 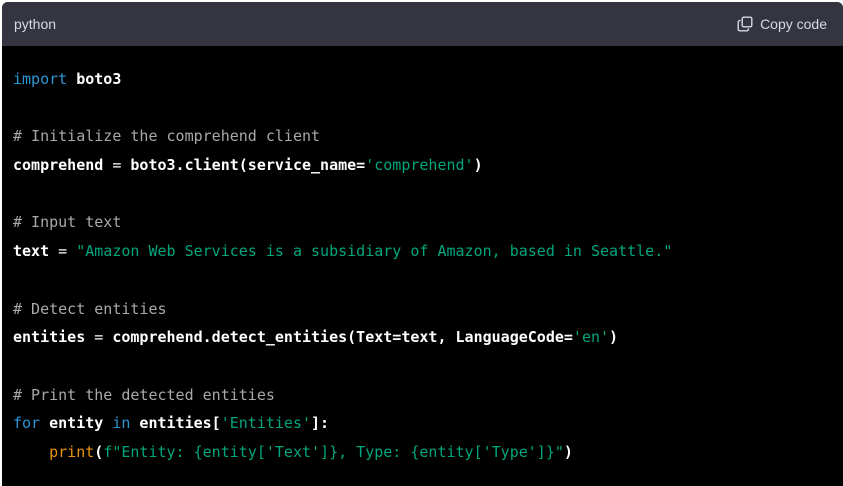 I want to click on code-text: entity, so click(x=76, y=423).